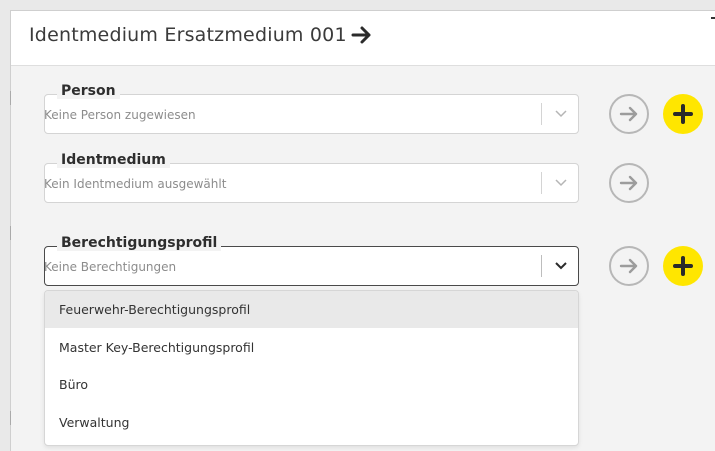  What do you see at coordinates (113, 160) in the screenshot?
I see `identmedium-label: Identmedium` at bounding box center [113, 160].